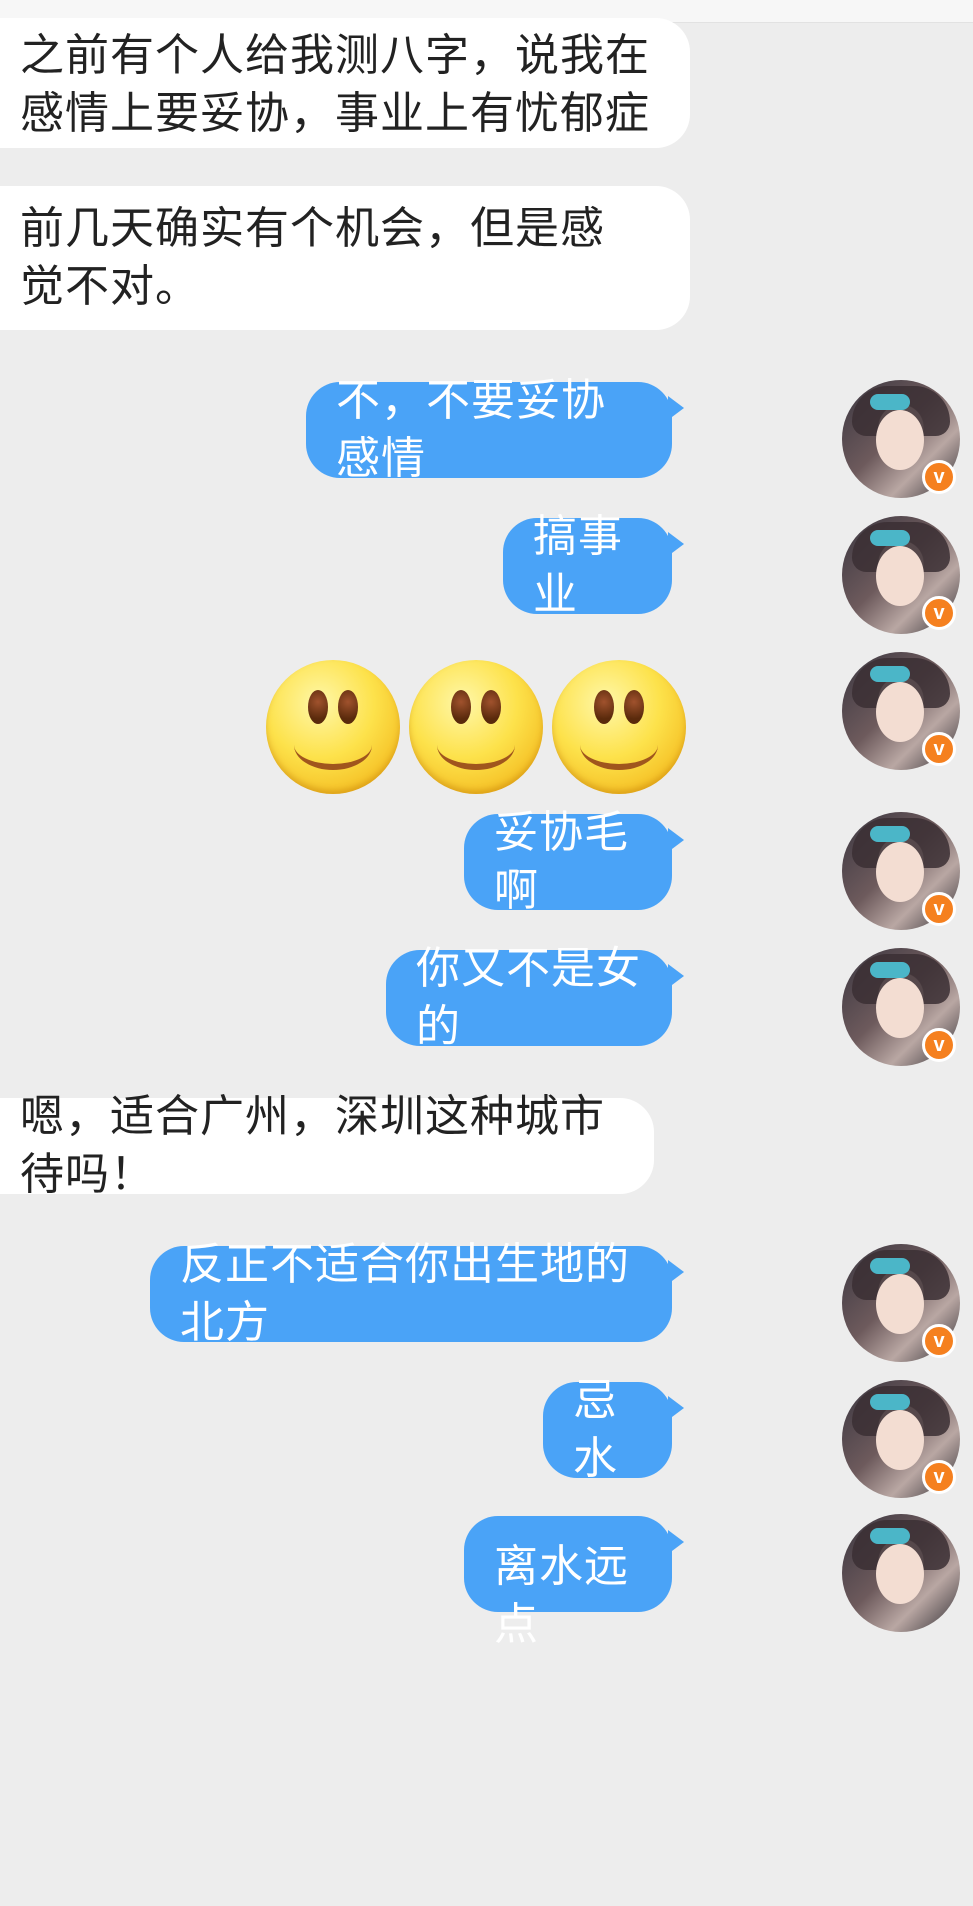 The height and width of the screenshot is (1906, 973). I want to click on message-text: 忌水, so click(595, 1429).